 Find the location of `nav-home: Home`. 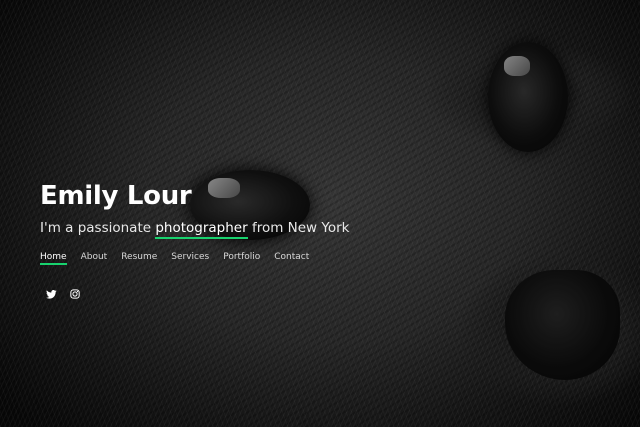

nav-home: Home is located at coordinates (53, 258).